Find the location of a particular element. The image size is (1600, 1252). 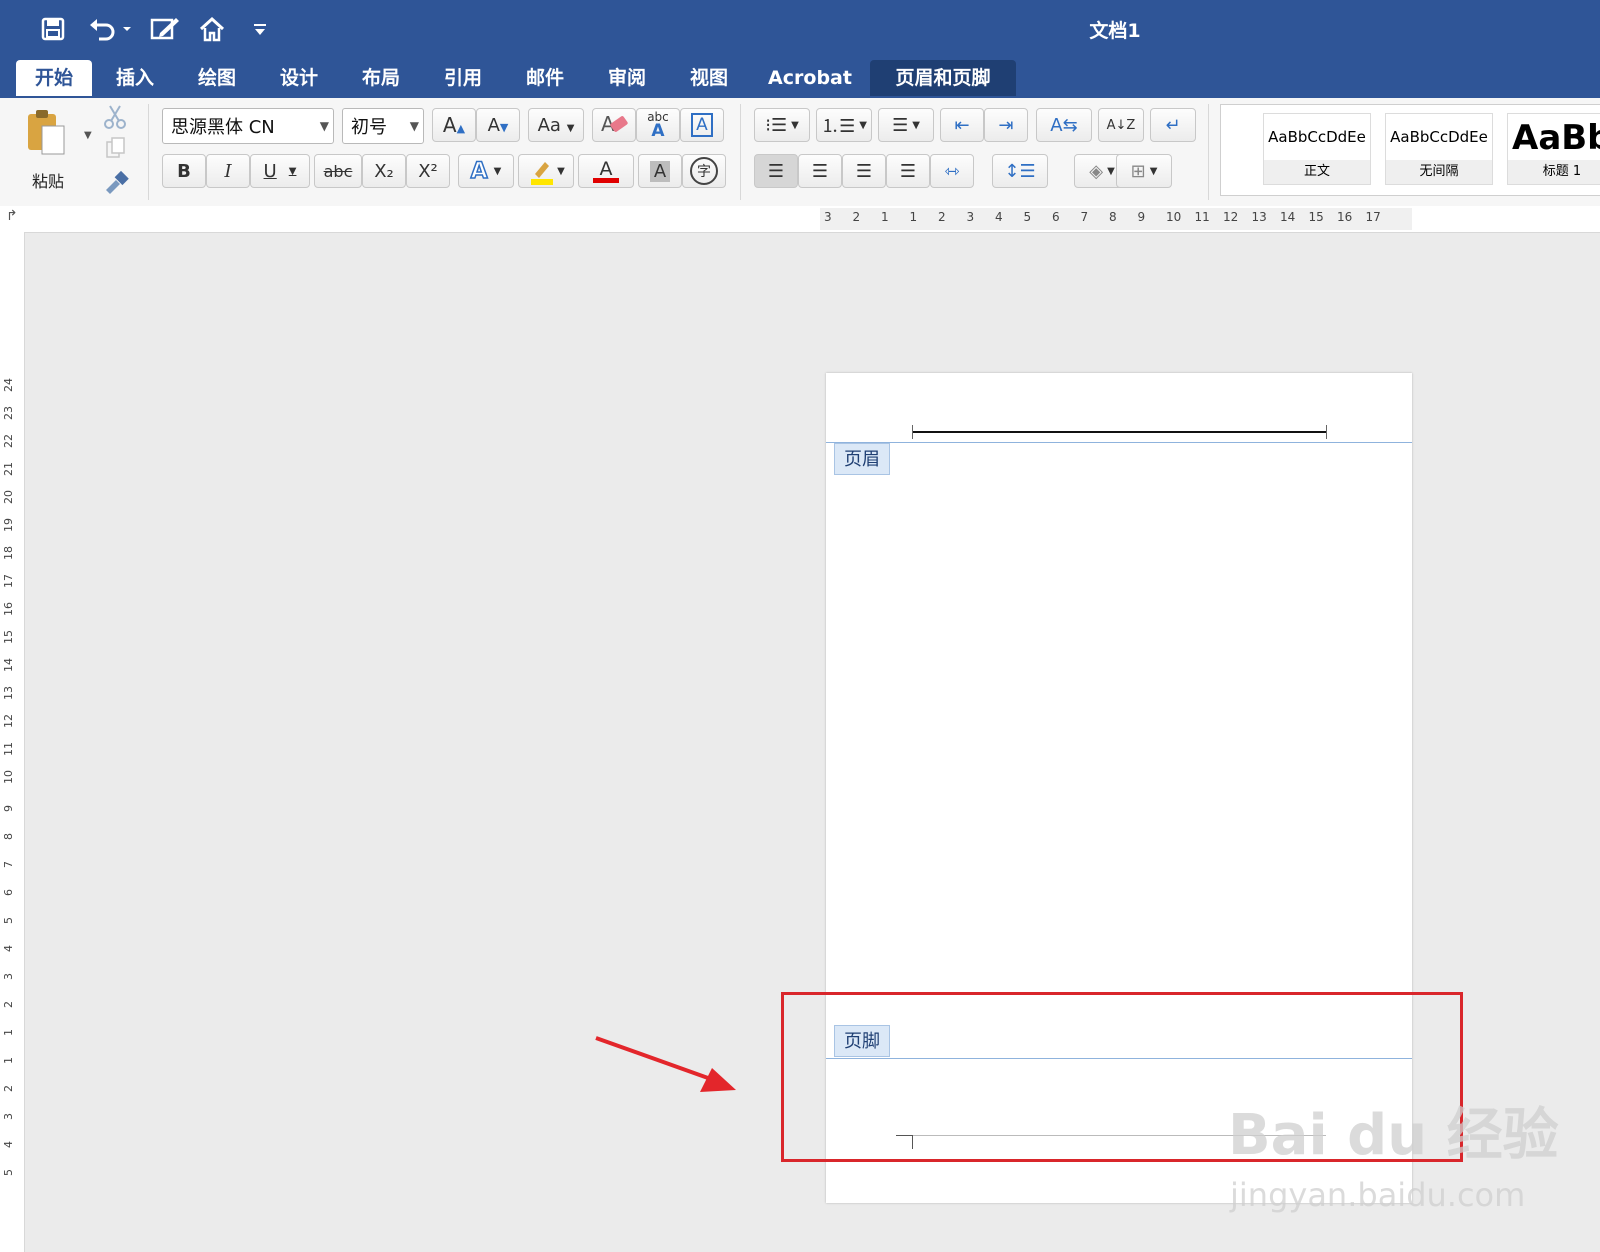

show-formatting-button: ↵ is located at coordinates (1173, 125).